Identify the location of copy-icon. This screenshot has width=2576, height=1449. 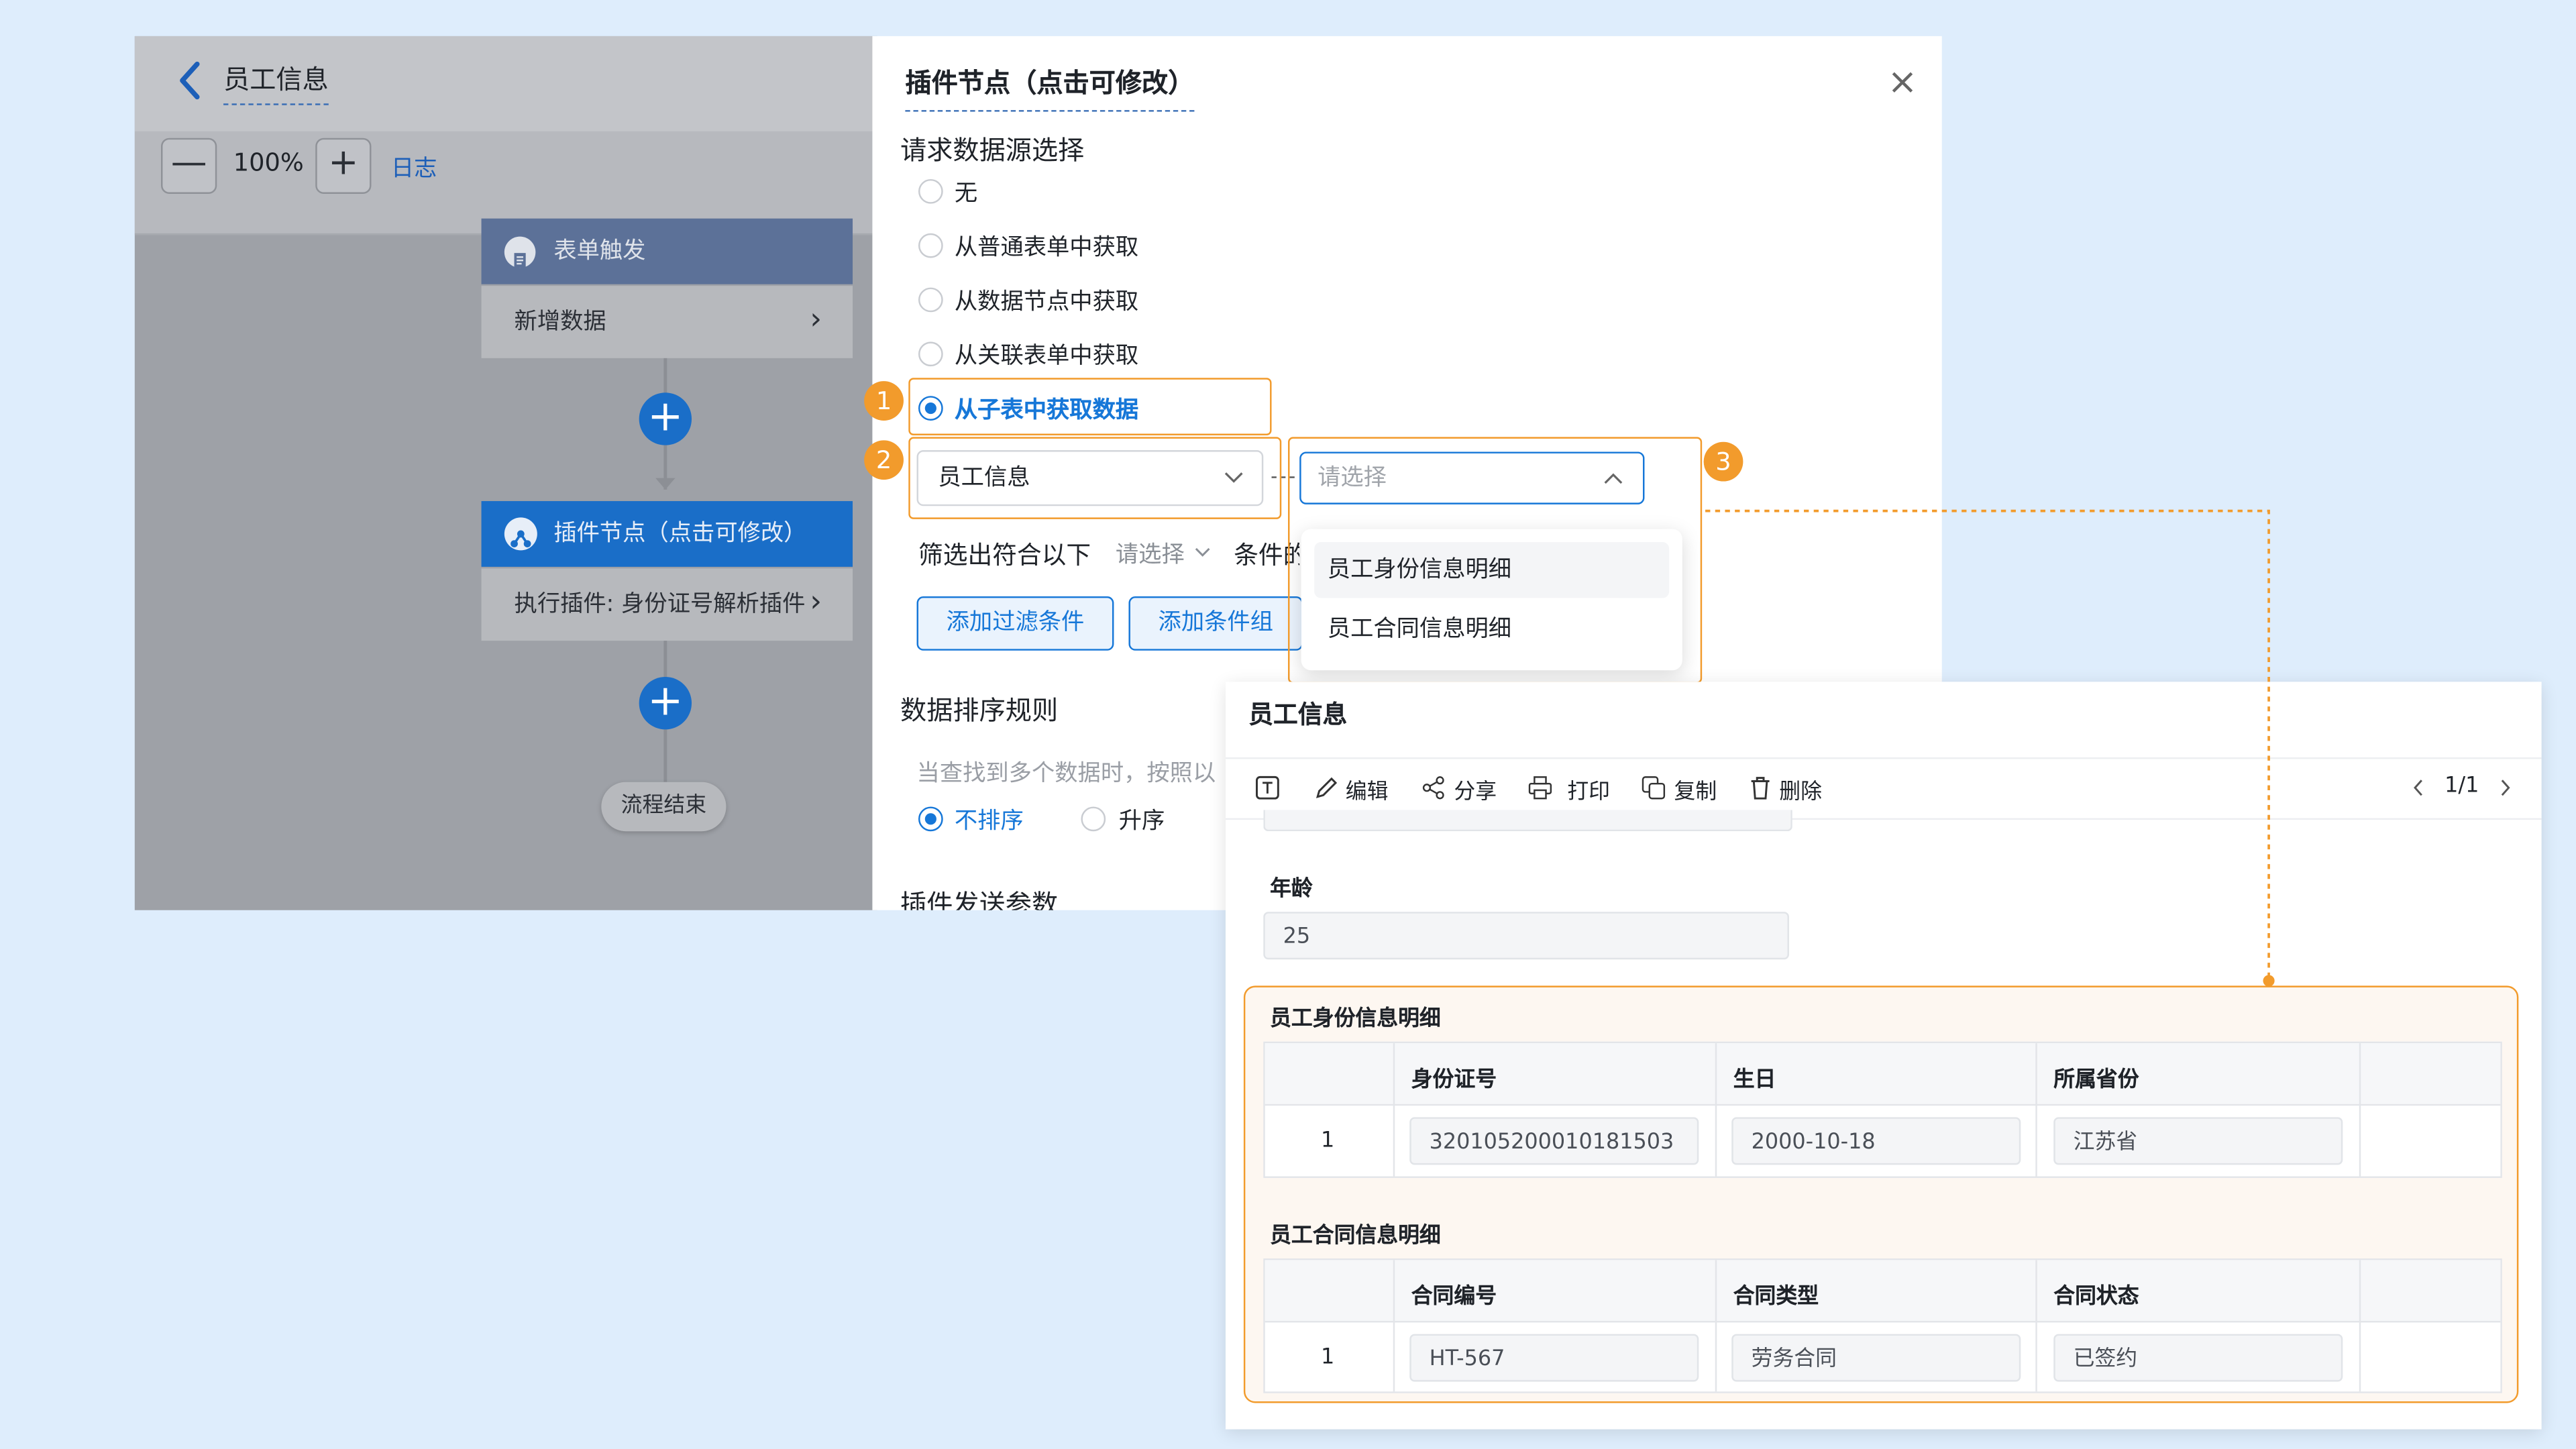
(1654, 787).